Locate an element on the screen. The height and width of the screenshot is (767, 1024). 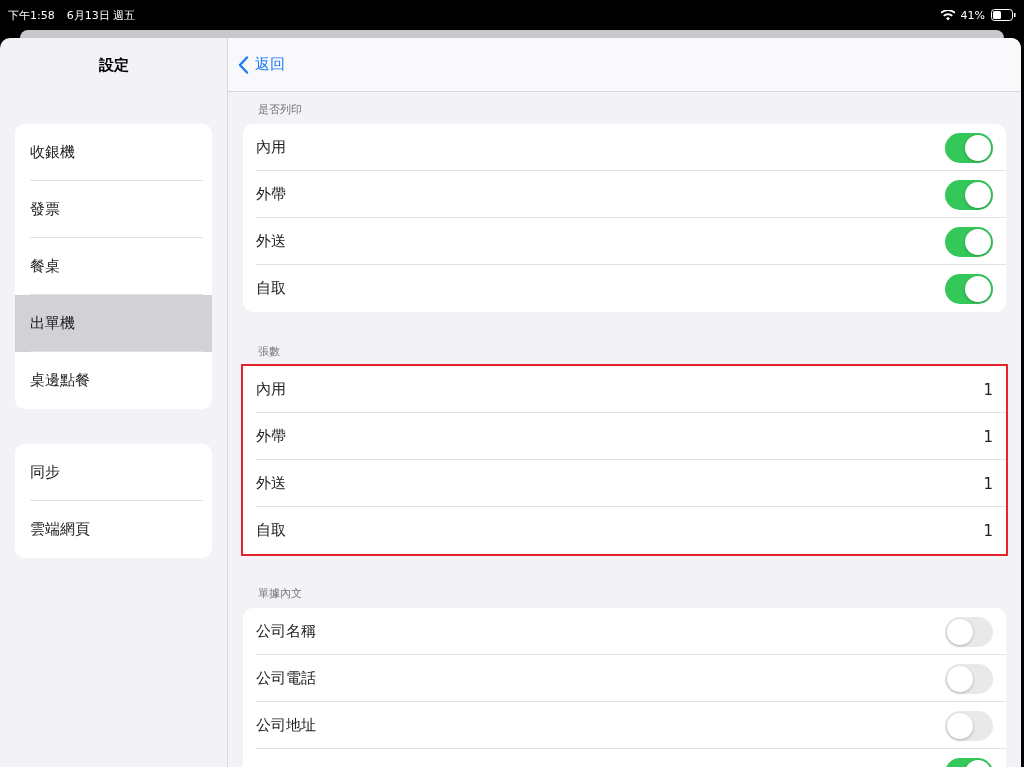
status-time: 下午1:58 is located at coordinates (31, 15).